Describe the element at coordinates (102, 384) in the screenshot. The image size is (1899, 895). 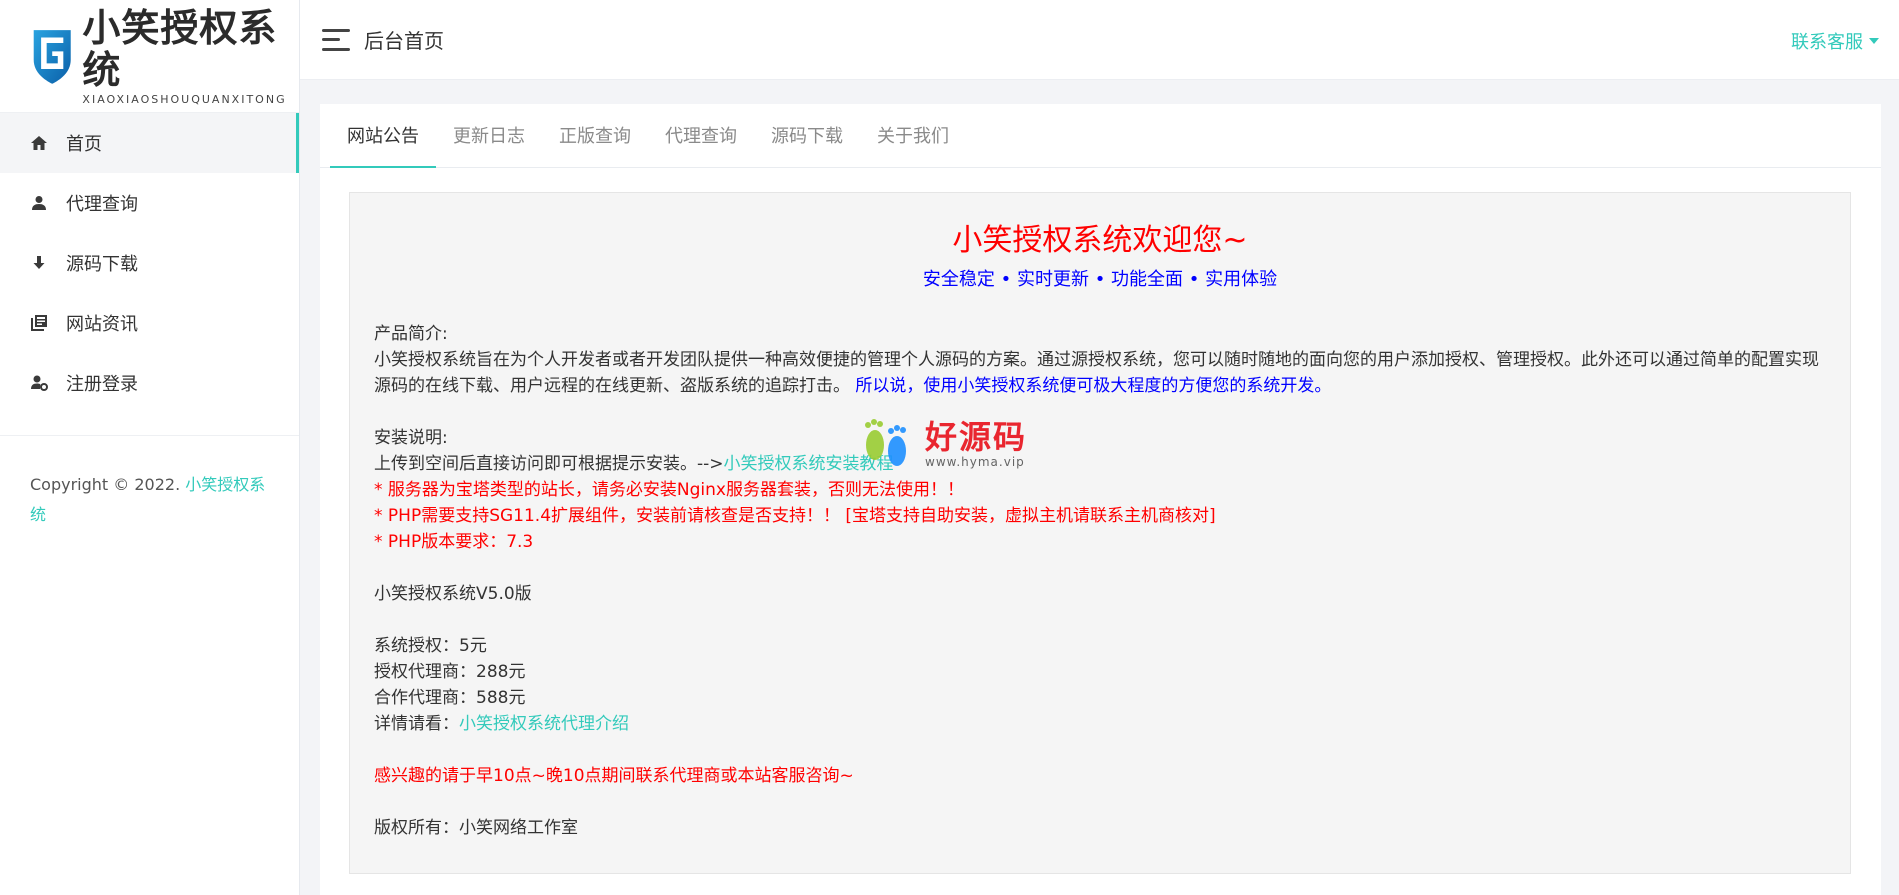
I see `sidebar-item-label: 注册登录` at that location.